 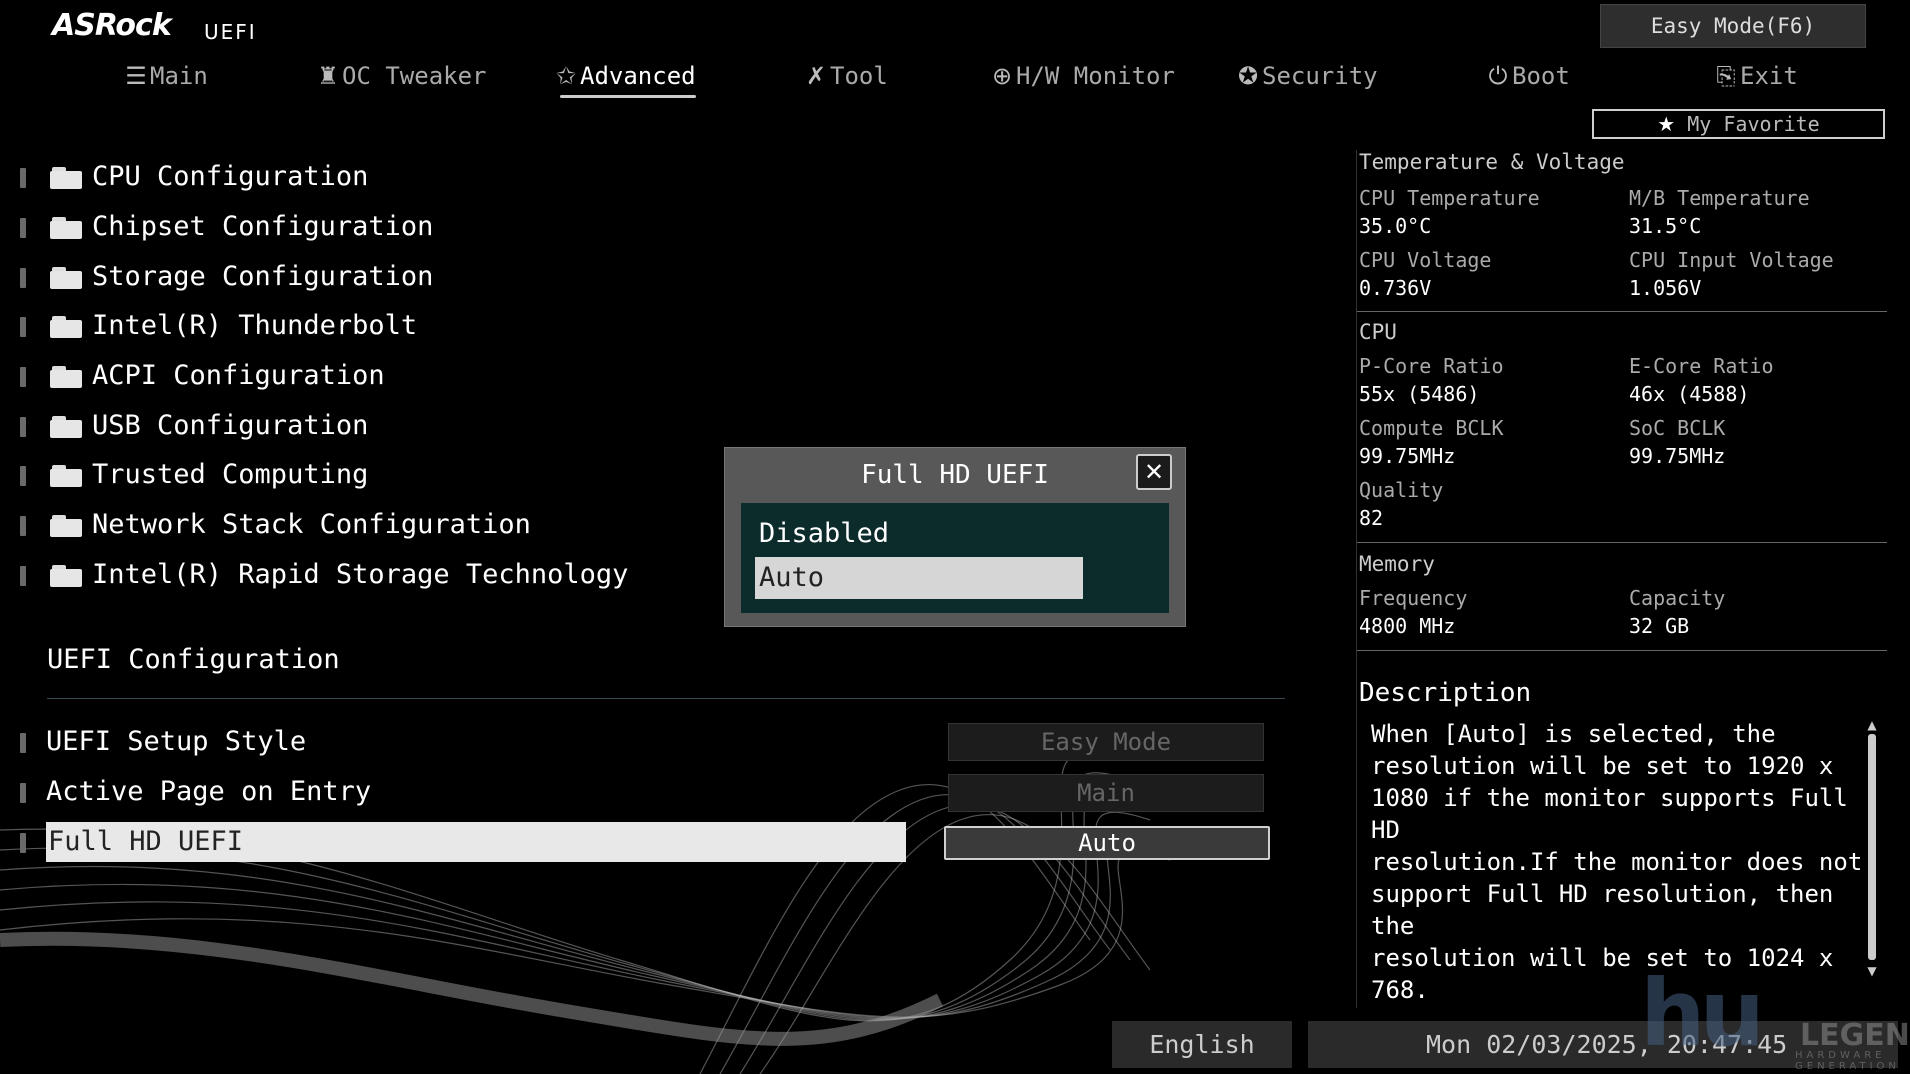 I want to click on tab-boot: ⏻ Boot, so click(x=1527, y=76).